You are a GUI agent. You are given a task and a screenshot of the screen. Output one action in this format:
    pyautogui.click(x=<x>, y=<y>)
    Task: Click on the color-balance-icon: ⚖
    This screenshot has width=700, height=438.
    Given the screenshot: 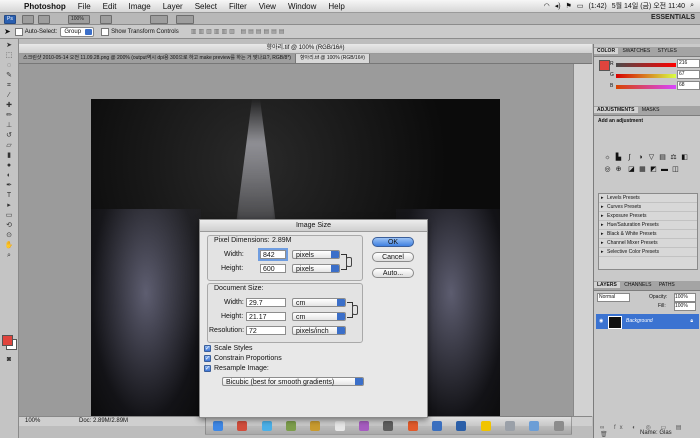 What is the action you would take?
    pyautogui.click(x=673, y=158)
    